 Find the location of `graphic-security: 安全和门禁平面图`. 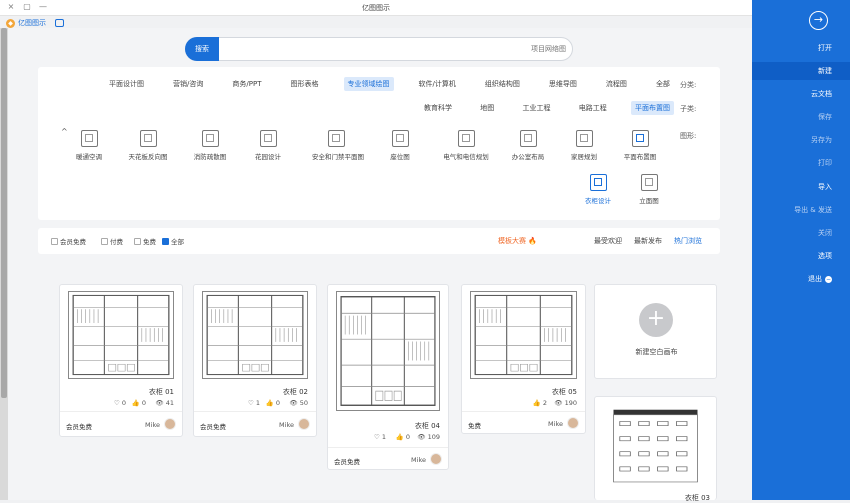

graphic-security: 安全和门禁平面图 is located at coordinates (338, 145).